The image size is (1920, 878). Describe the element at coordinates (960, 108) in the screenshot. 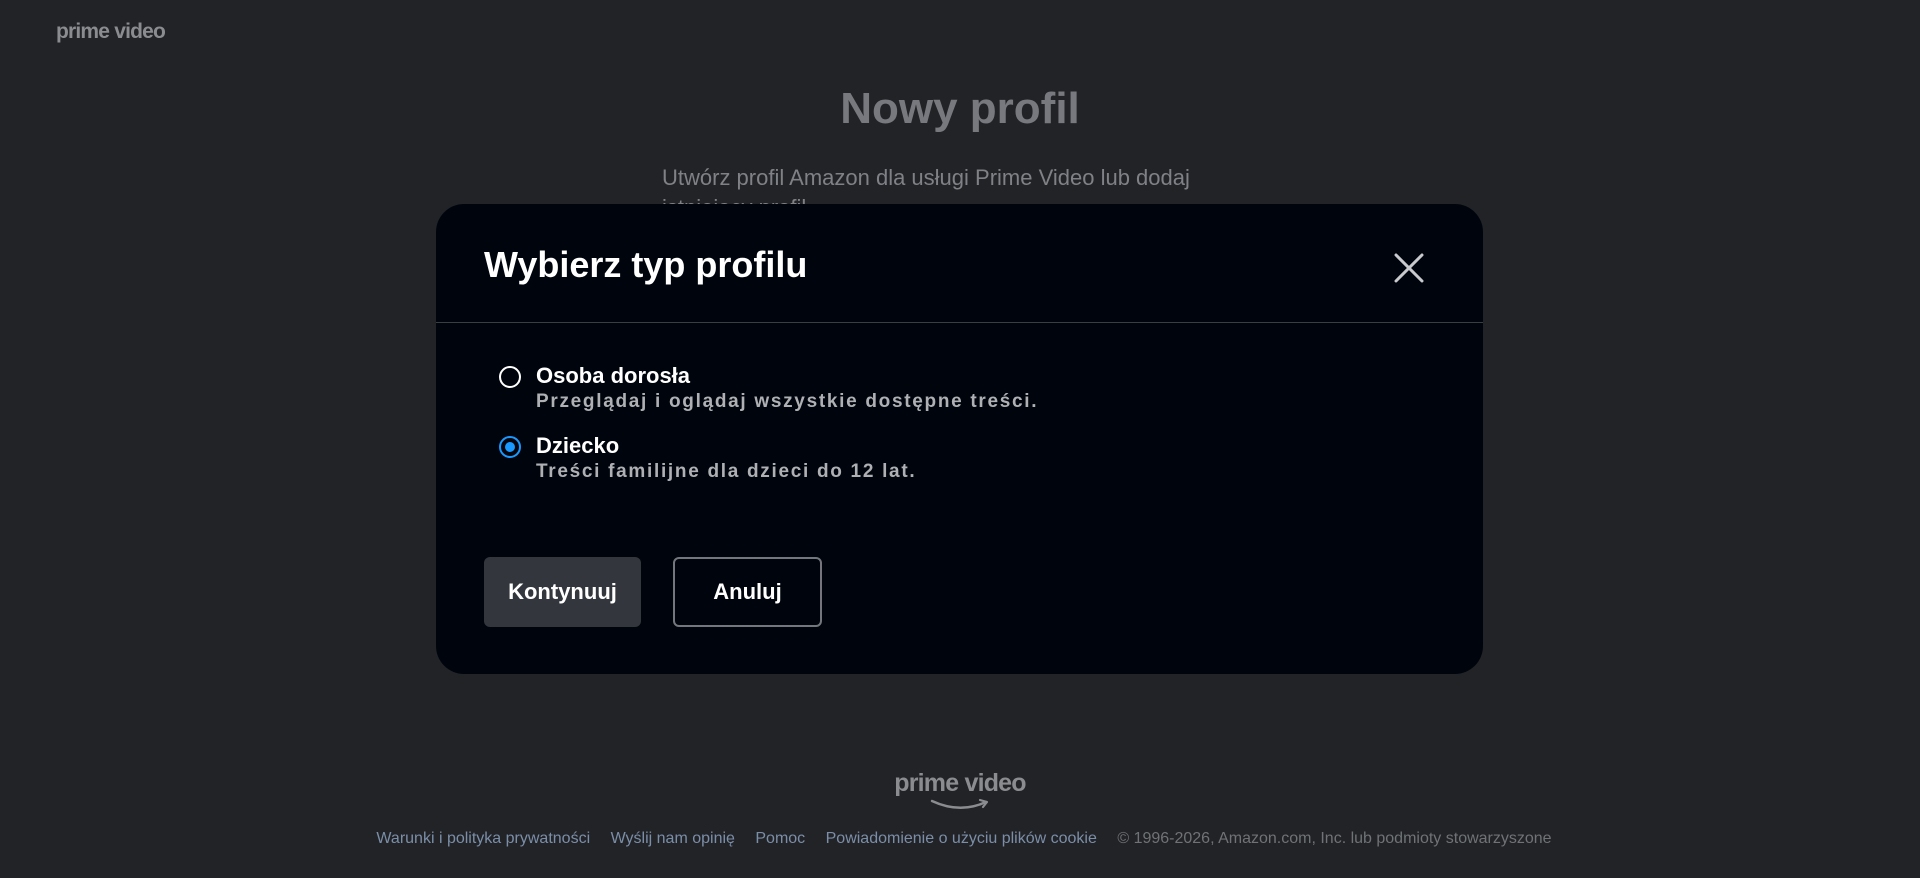

I see `page-title: Nowy profil` at that location.